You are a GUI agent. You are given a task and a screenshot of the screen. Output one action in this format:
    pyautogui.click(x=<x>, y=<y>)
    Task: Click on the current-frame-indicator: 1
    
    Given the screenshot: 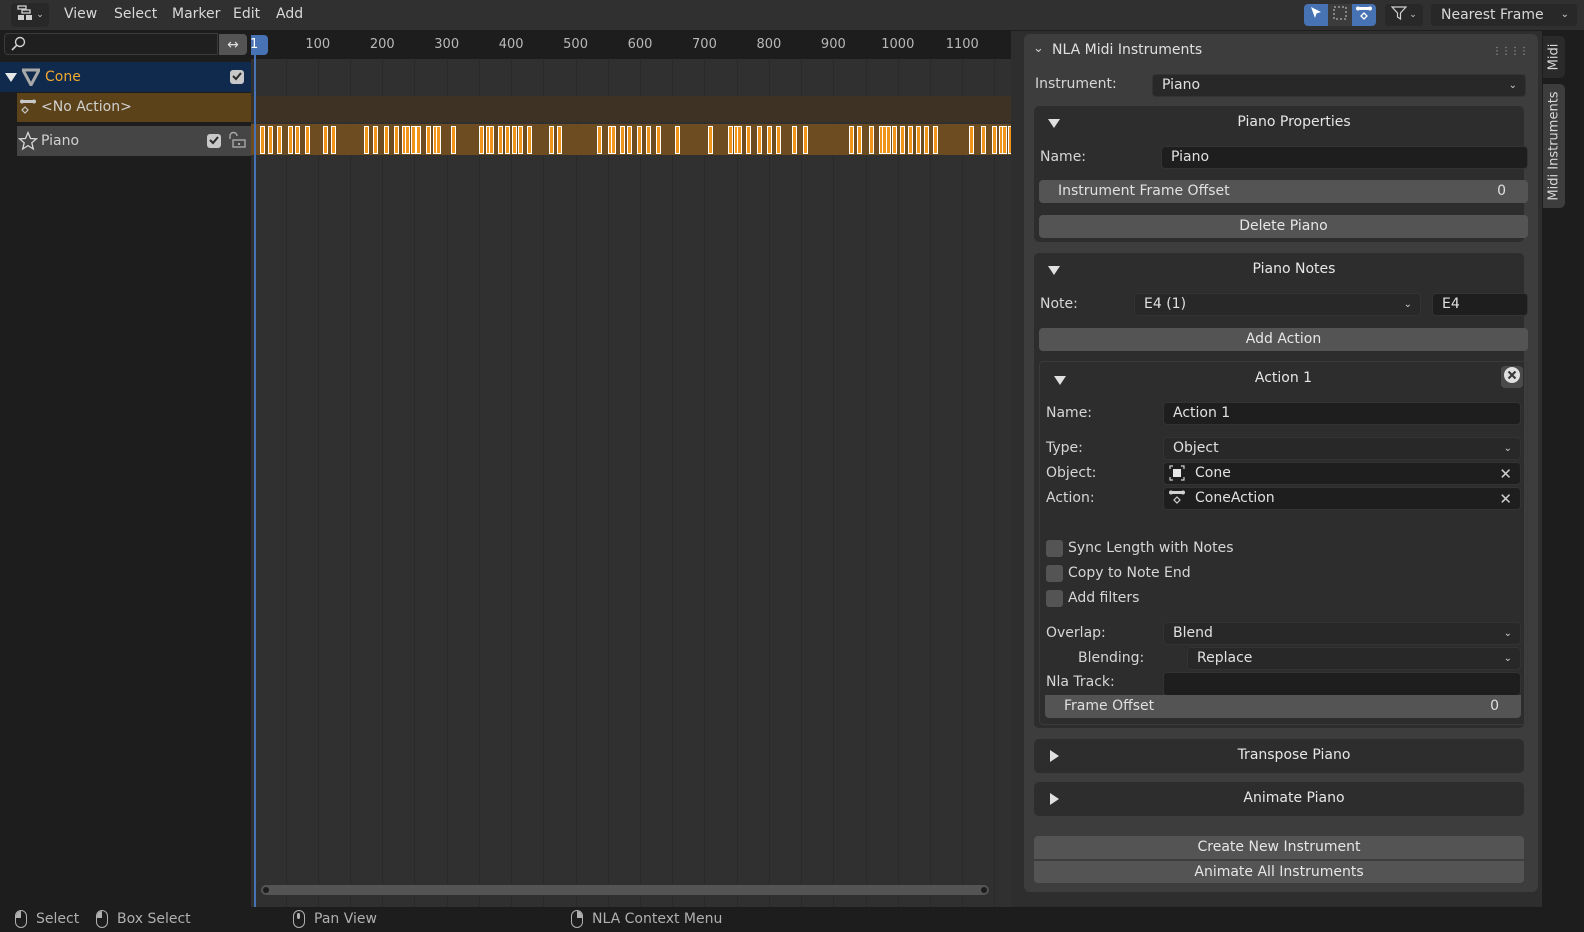 What is the action you would take?
    pyautogui.click(x=259, y=45)
    